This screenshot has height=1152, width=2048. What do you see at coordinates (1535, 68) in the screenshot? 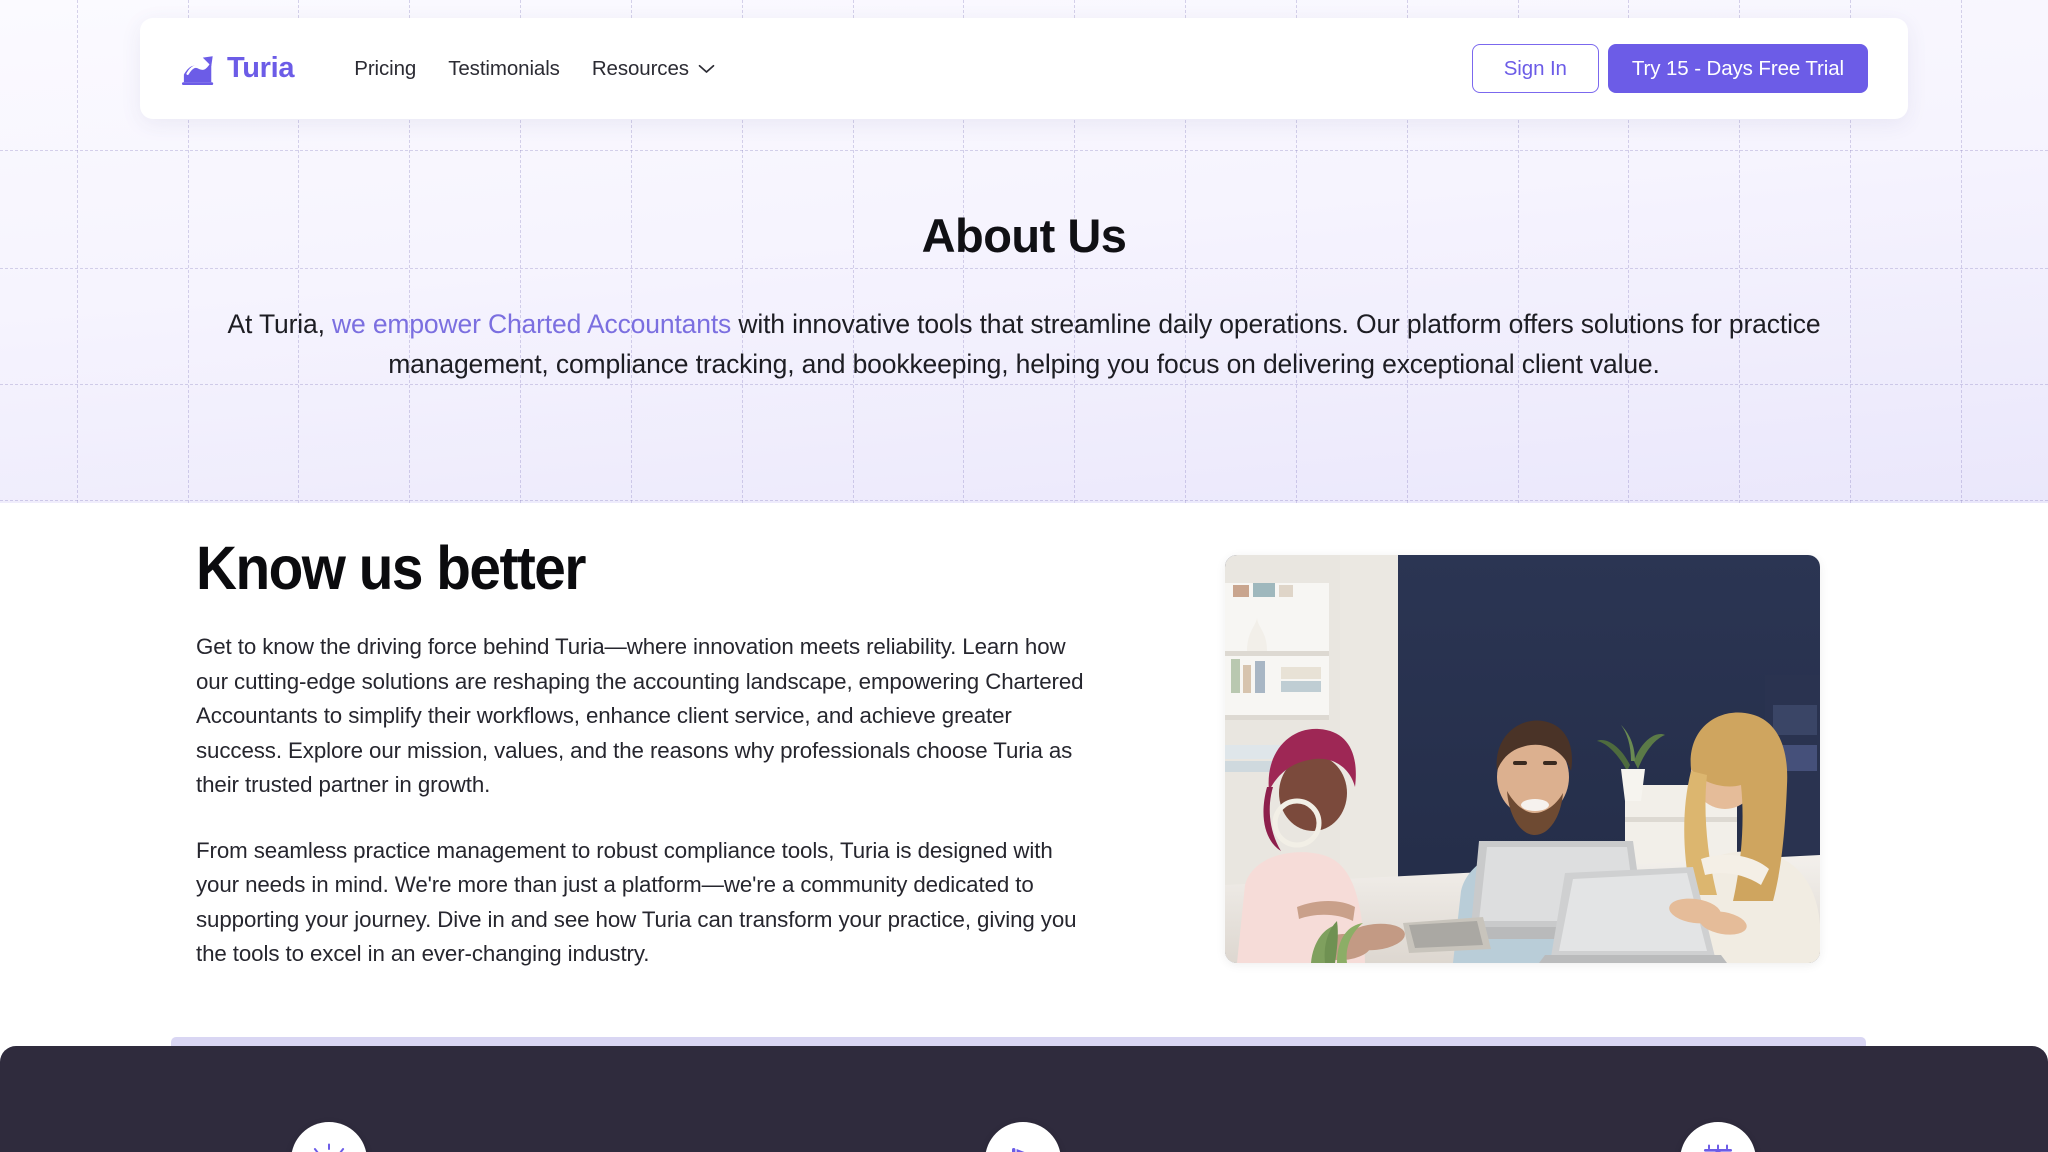
I see `sign-in-button: Sign In` at bounding box center [1535, 68].